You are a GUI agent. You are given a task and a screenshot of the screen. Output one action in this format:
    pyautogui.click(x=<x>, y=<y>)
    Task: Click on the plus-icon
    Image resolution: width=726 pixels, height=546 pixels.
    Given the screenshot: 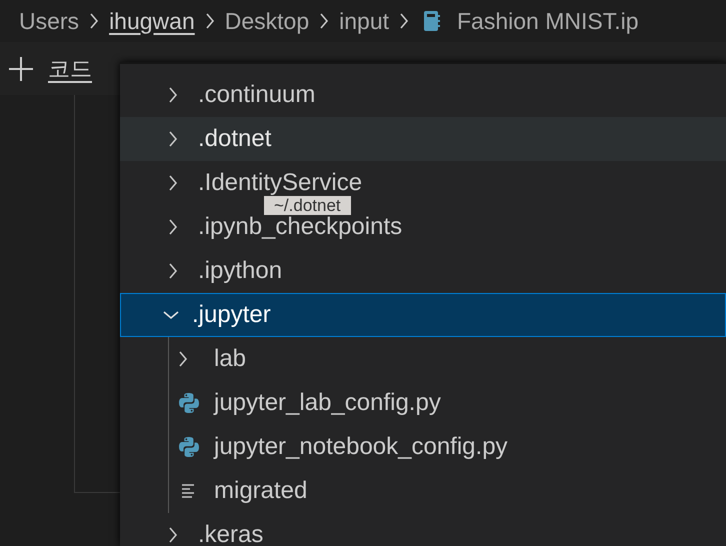 What is the action you would take?
    pyautogui.click(x=21, y=69)
    